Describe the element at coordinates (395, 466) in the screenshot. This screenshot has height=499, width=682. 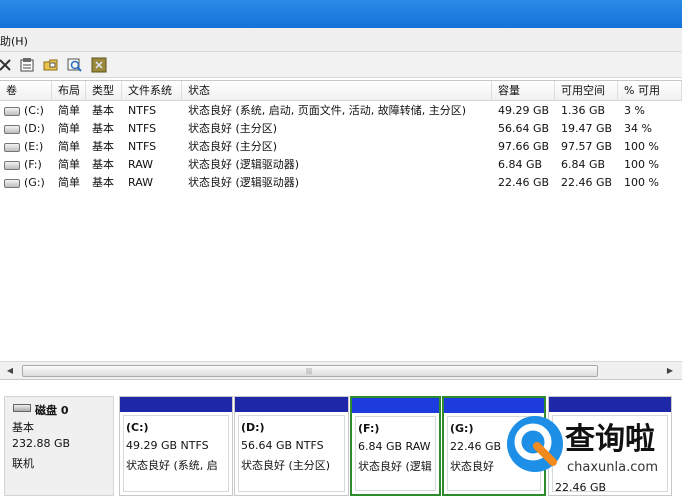
I see `partition-status: 状态良好 (逻辑` at that location.